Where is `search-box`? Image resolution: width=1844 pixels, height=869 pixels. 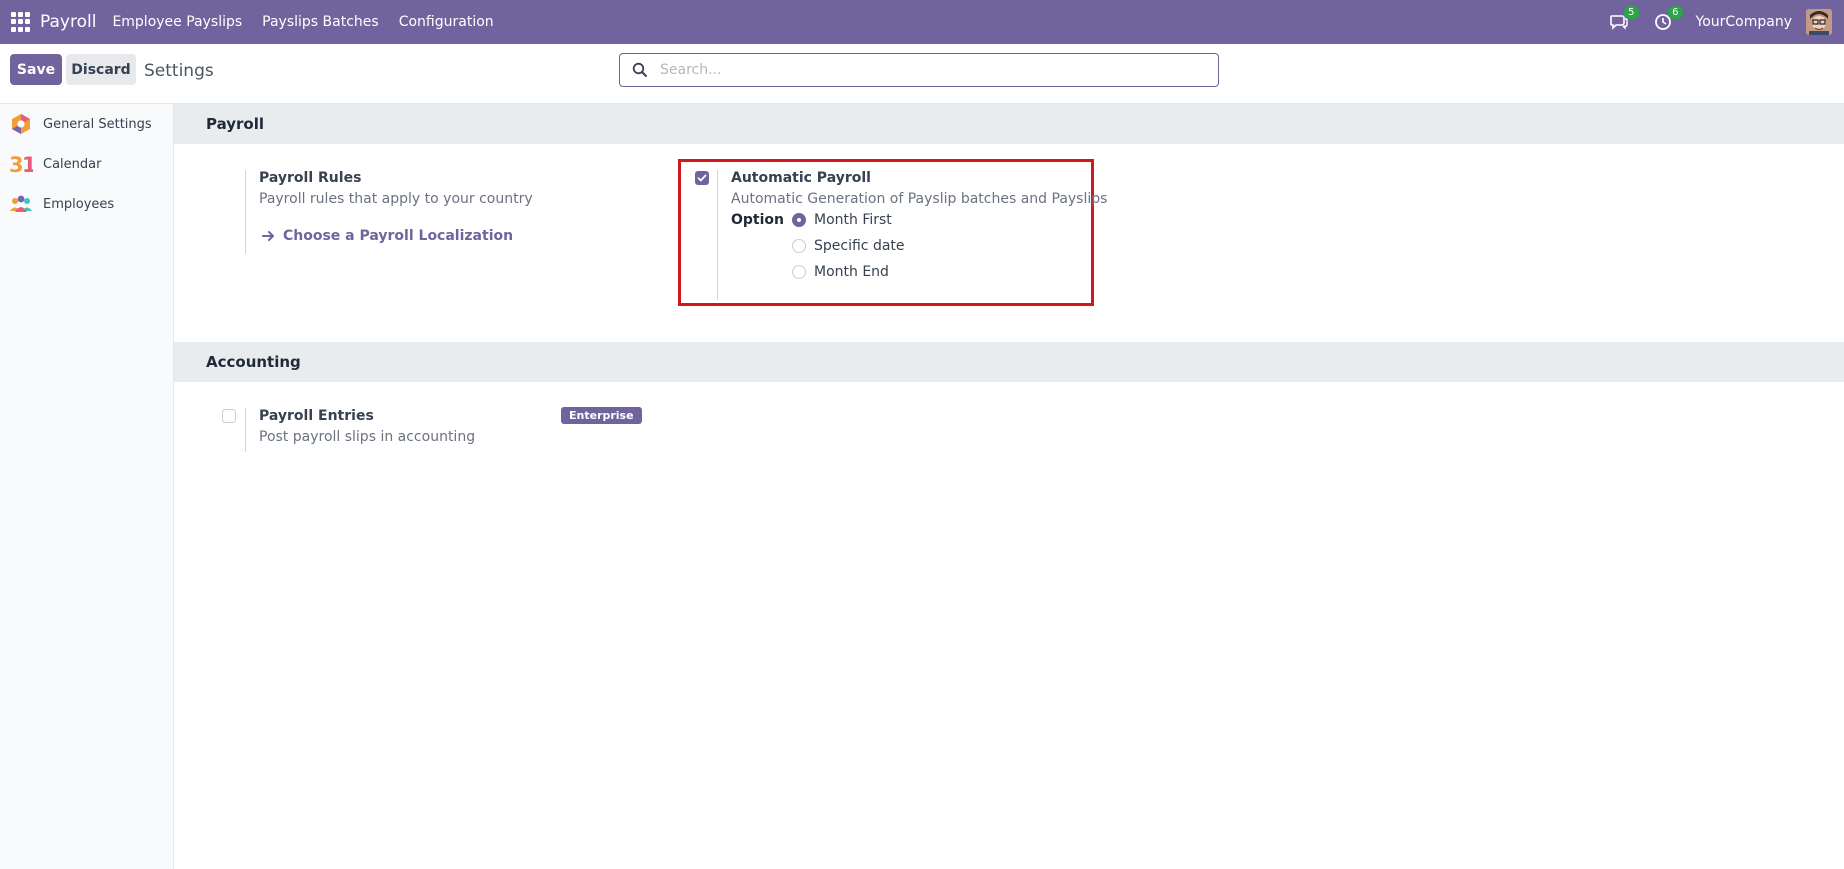 search-box is located at coordinates (919, 70).